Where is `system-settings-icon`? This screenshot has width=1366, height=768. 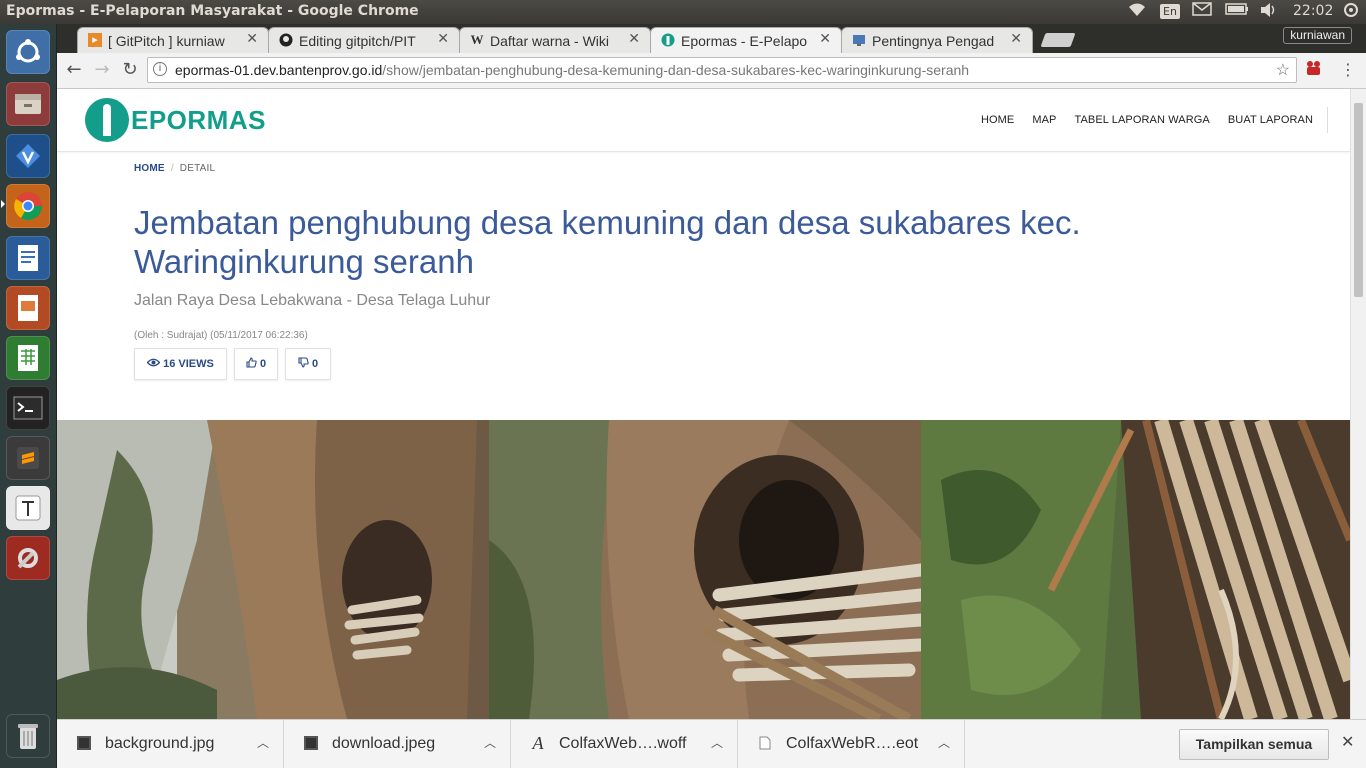 system-settings-icon is located at coordinates (28, 558).